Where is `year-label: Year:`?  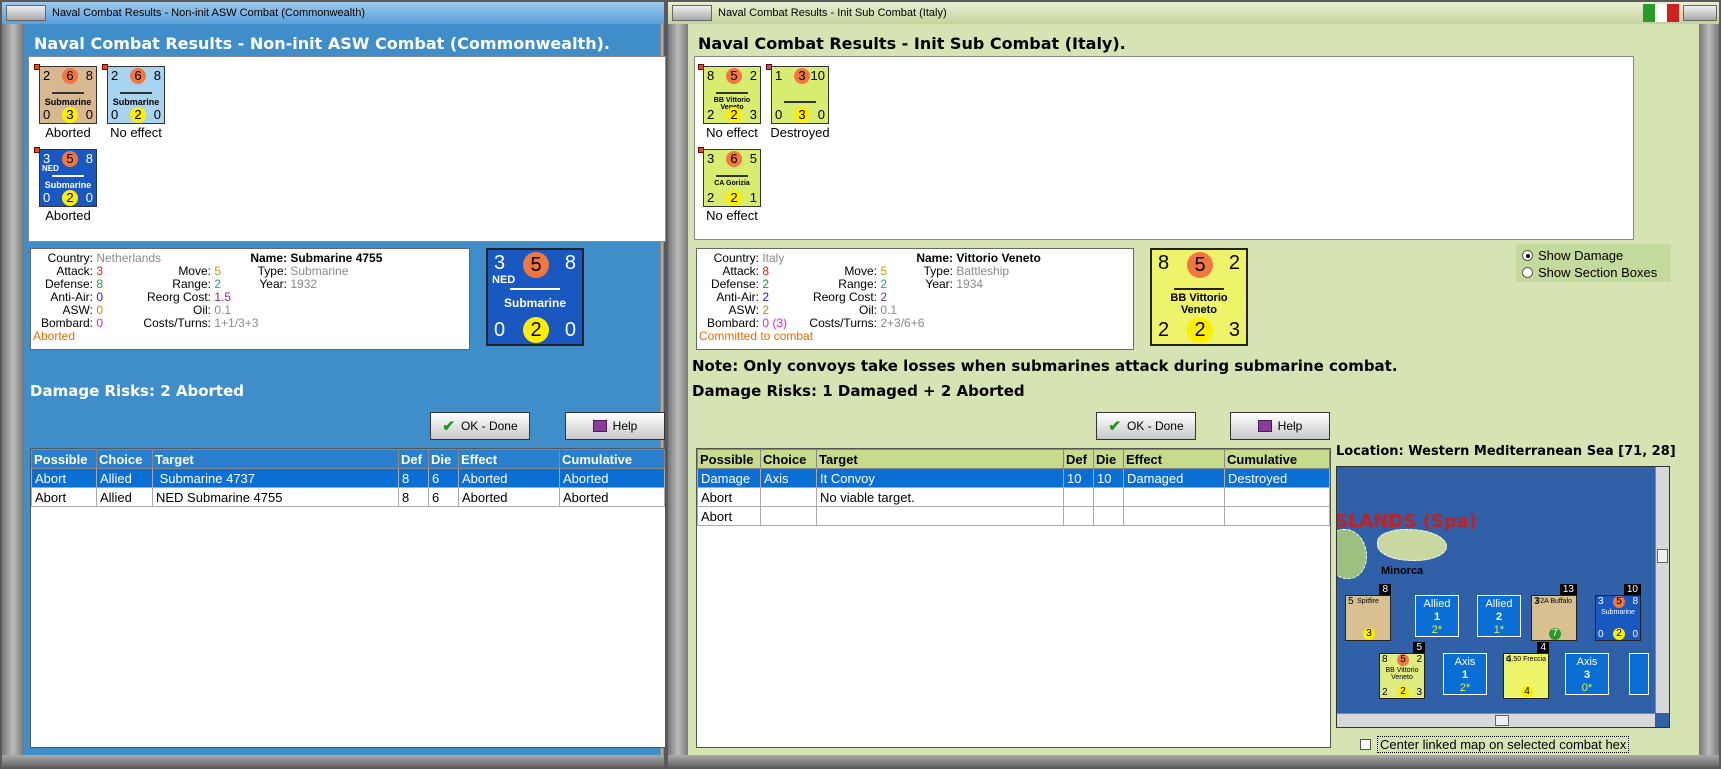 year-label: Year: is located at coordinates (939, 284).